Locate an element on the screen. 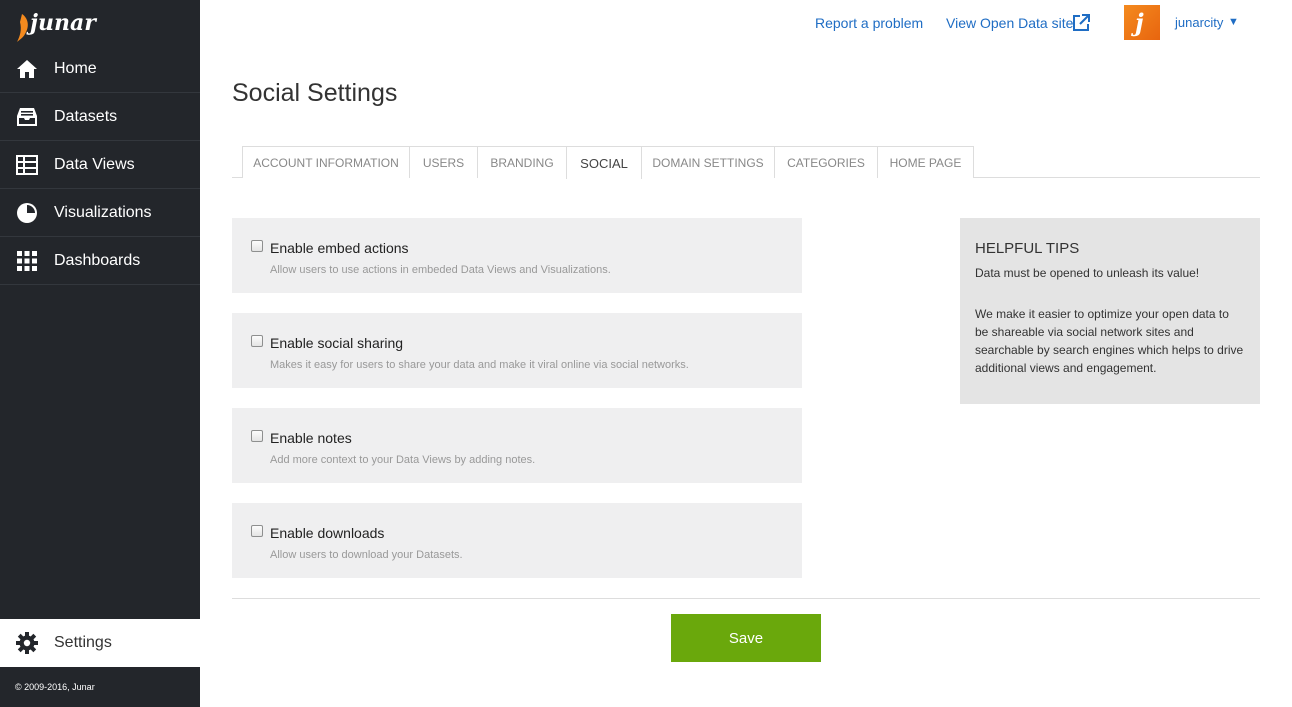  page-title: Social Settings is located at coordinates (315, 93).